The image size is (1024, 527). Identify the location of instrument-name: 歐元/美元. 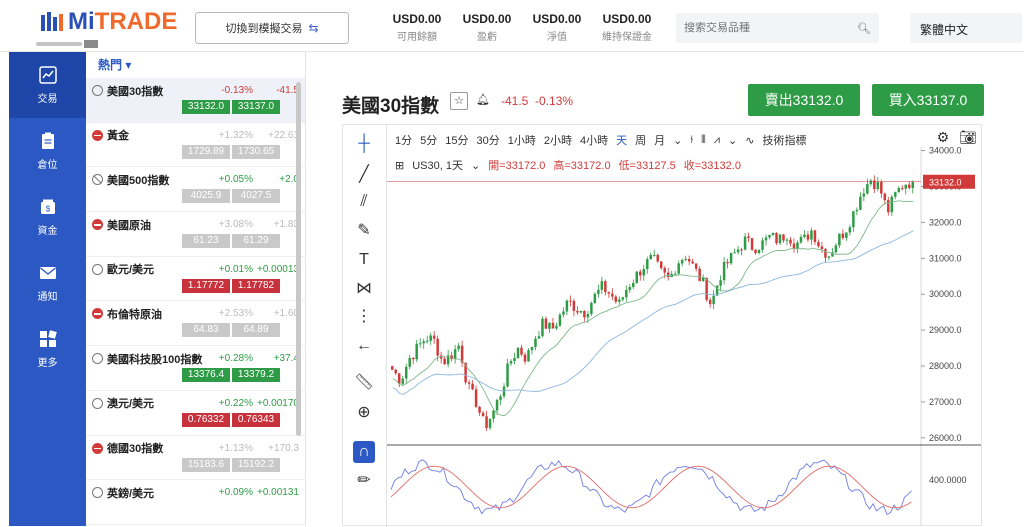
(131, 270).